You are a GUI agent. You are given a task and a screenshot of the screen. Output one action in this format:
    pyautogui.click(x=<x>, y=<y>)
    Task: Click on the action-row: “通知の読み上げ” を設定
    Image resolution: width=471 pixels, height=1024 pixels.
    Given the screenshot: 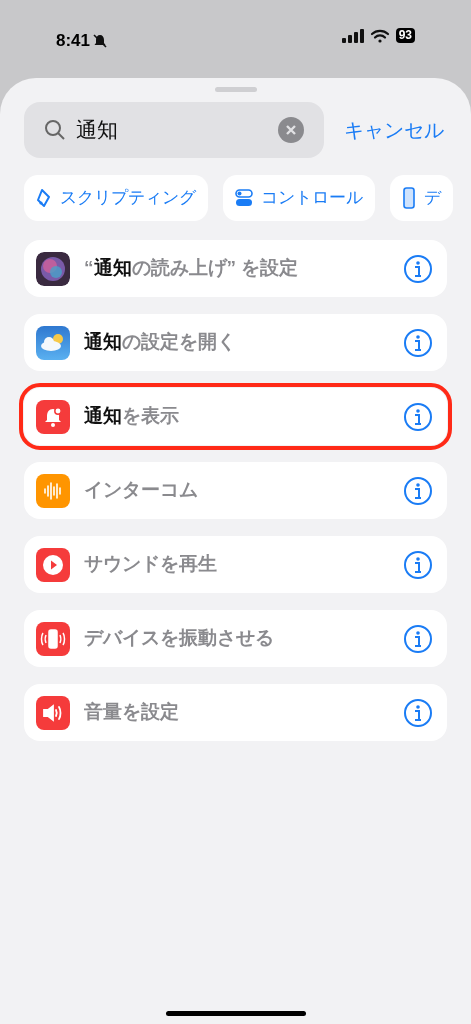 What is the action you would take?
    pyautogui.click(x=235, y=268)
    